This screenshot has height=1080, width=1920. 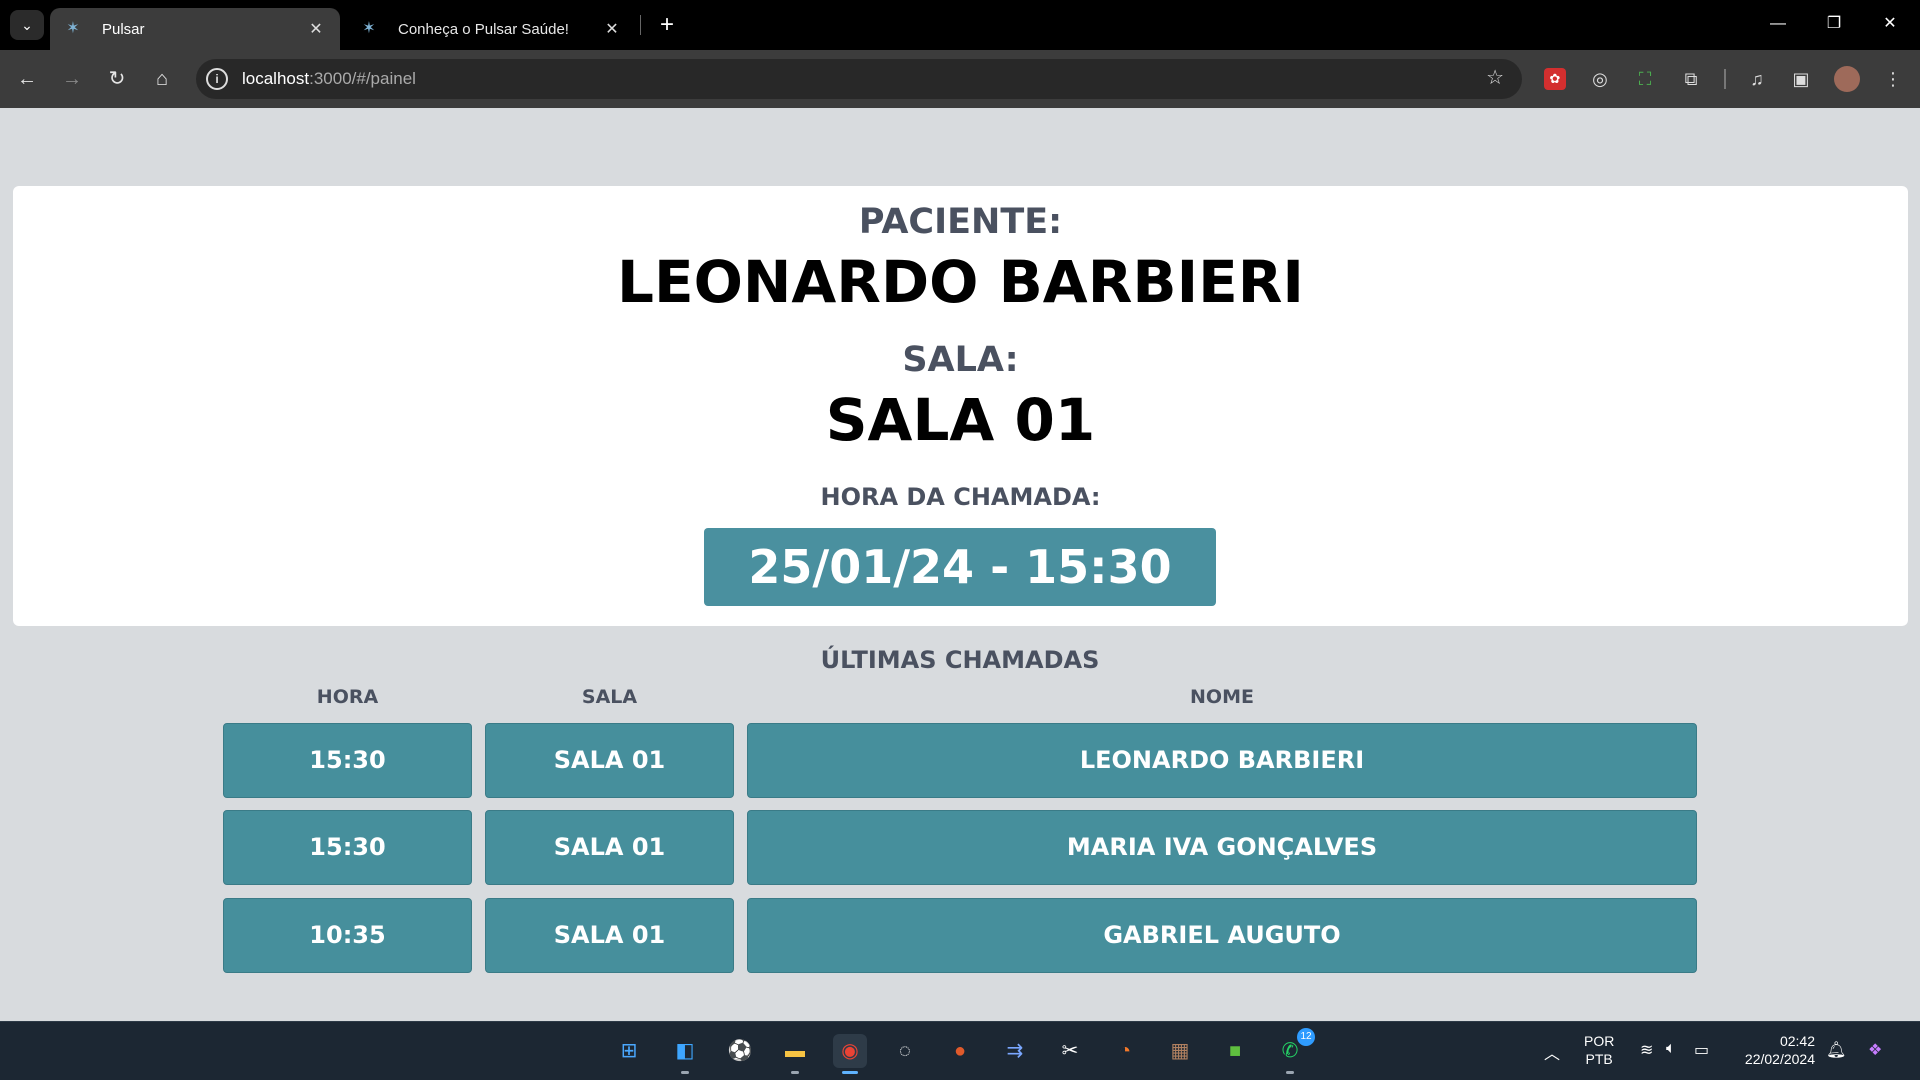 What do you see at coordinates (1757, 79) in the screenshot?
I see `media-control-icon: ♫` at bounding box center [1757, 79].